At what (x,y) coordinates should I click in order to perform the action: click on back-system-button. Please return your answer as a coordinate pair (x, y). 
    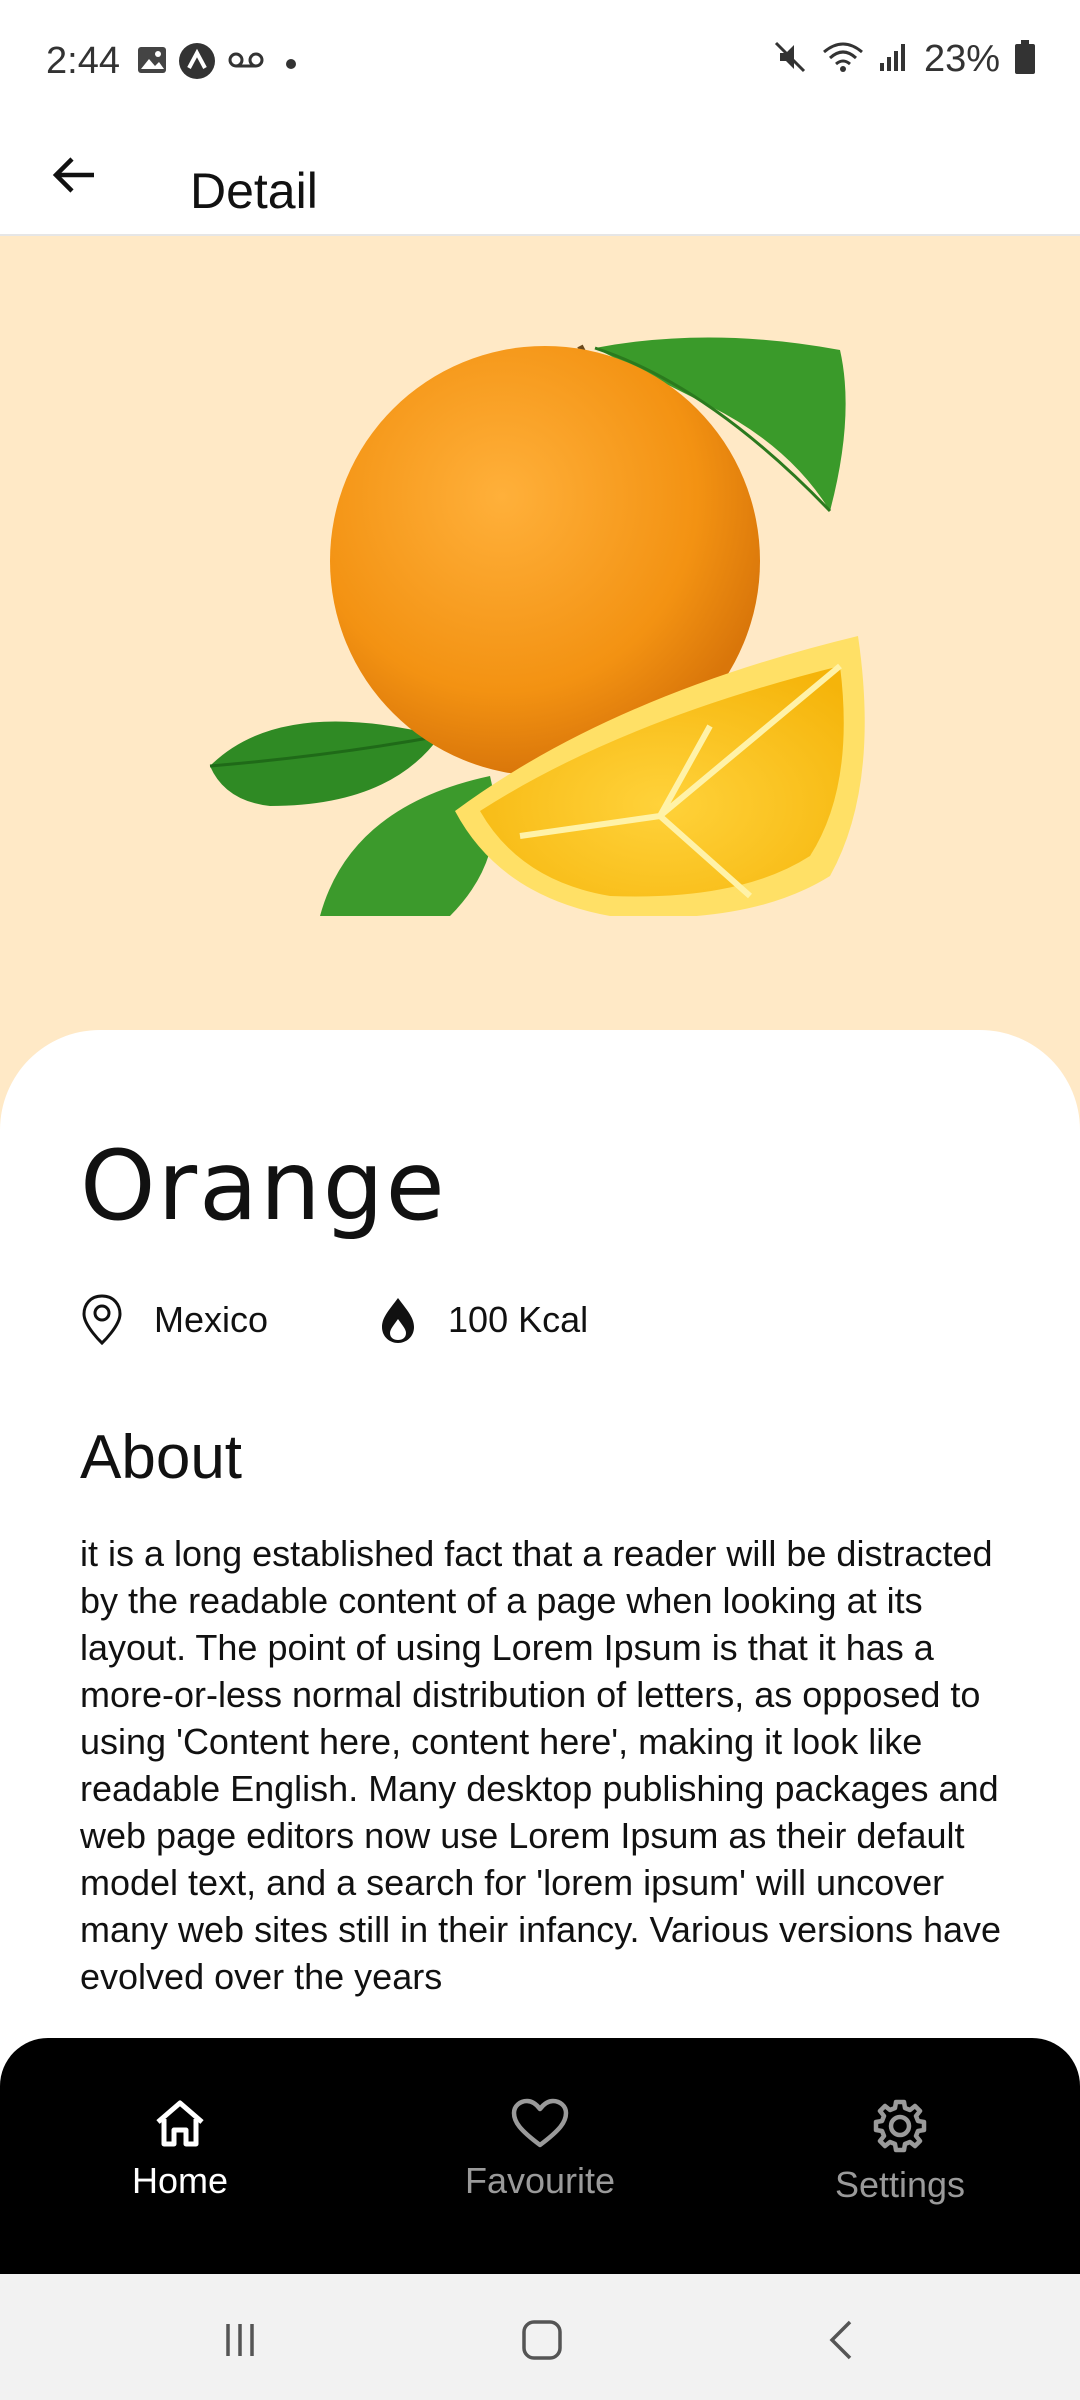
    Looking at the image, I should click on (842, 2340).